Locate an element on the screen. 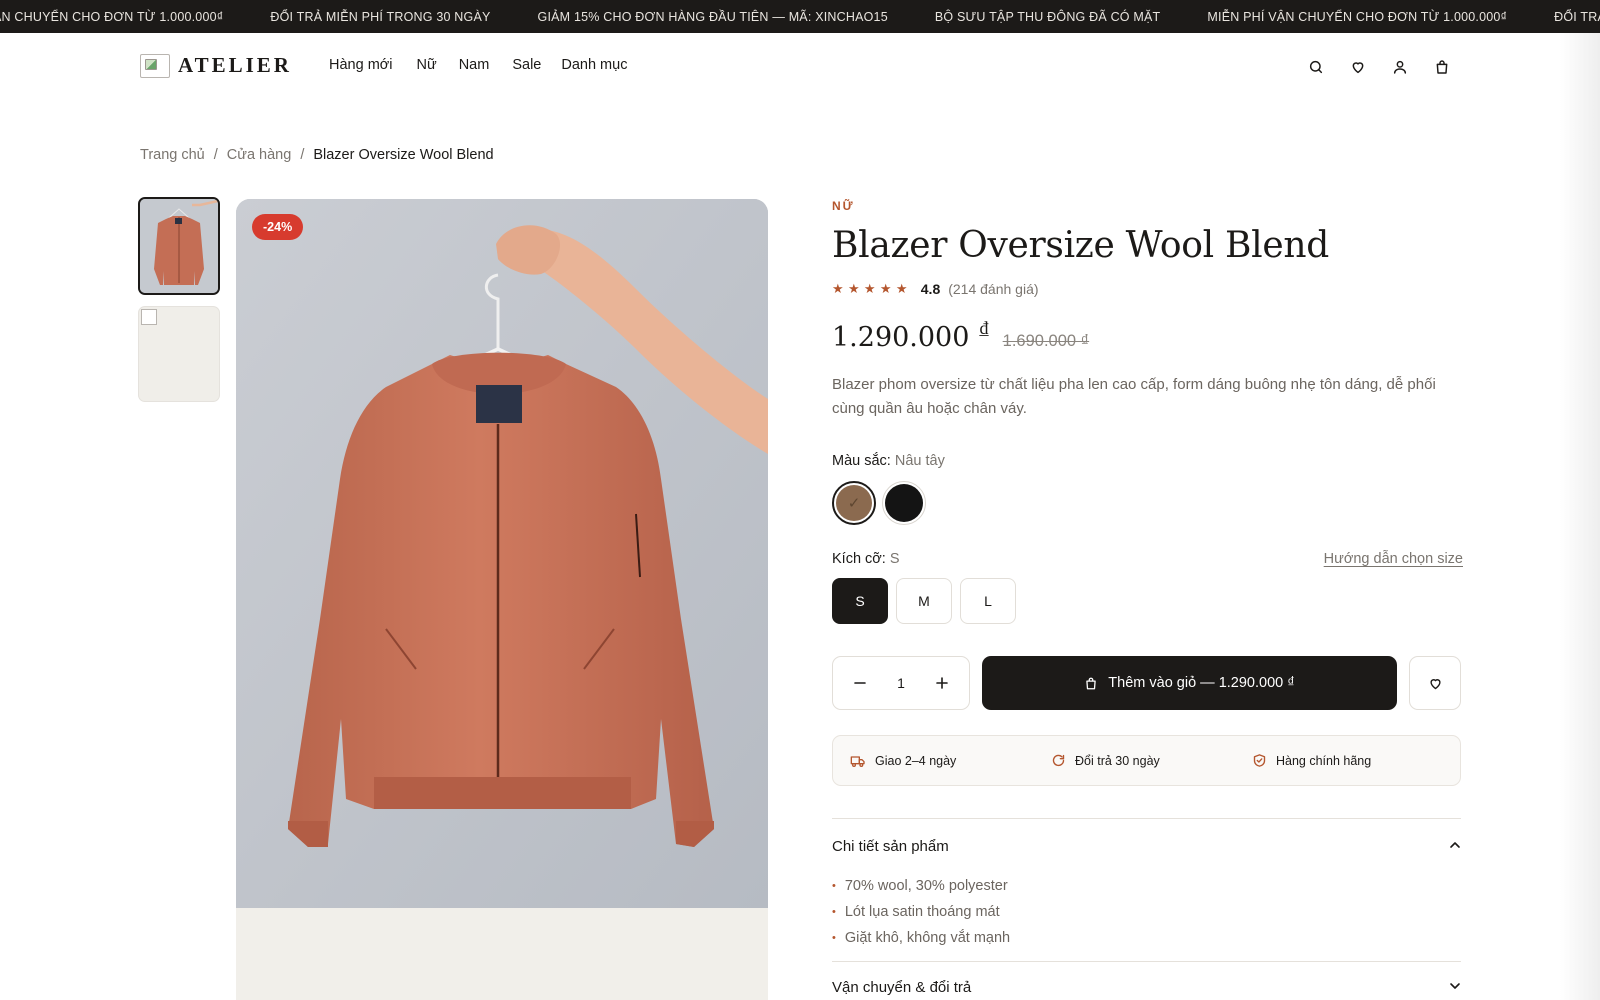 The width and height of the screenshot is (1600, 1000). shield-check-icon is located at coordinates (1259, 760).